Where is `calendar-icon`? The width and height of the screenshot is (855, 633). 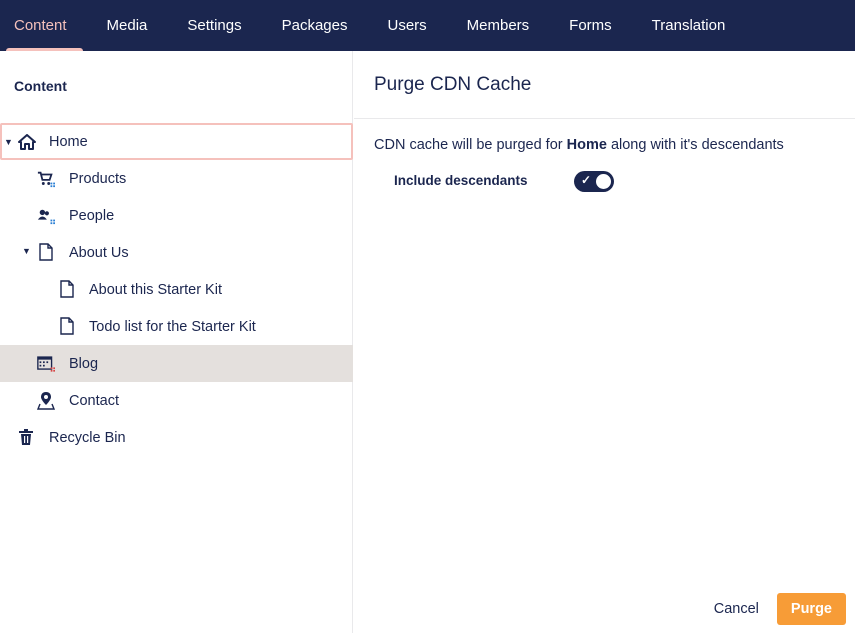
calendar-icon is located at coordinates (46, 363).